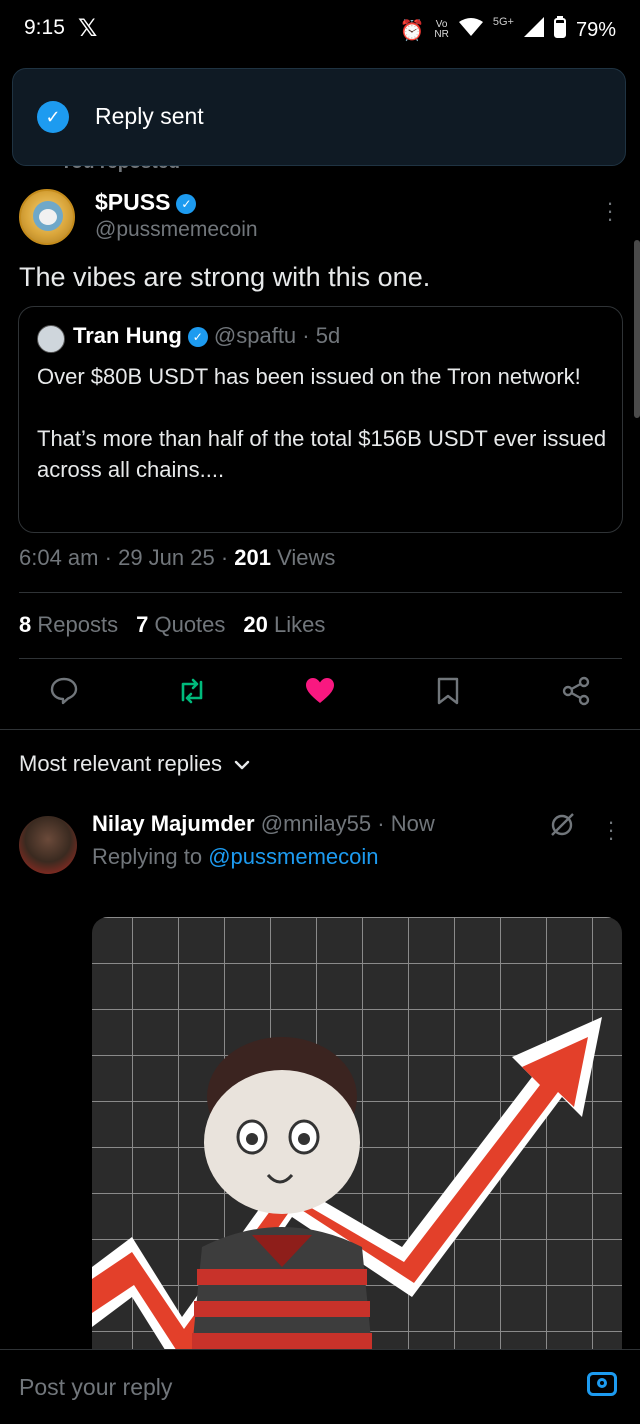 This screenshot has height=1424, width=640. What do you see at coordinates (562, 828) in the screenshot?
I see `grok-icon` at bounding box center [562, 828].